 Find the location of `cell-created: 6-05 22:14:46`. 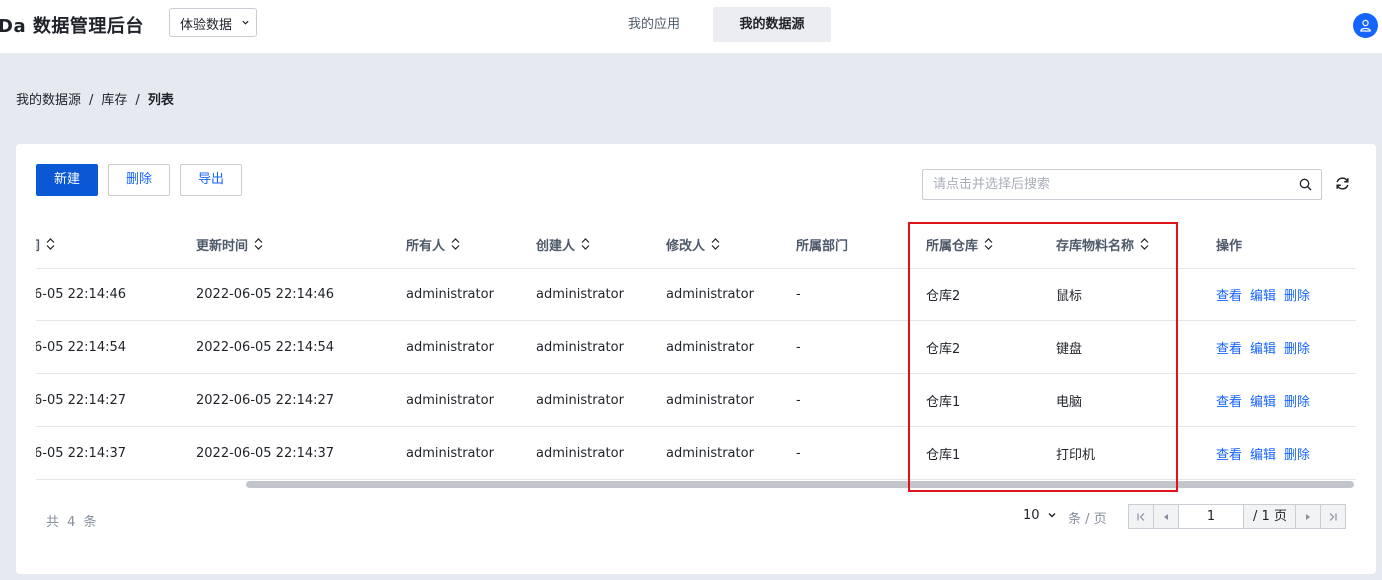

cell-created: 6-05 22:14:46 is located at coordinates (81, 294).